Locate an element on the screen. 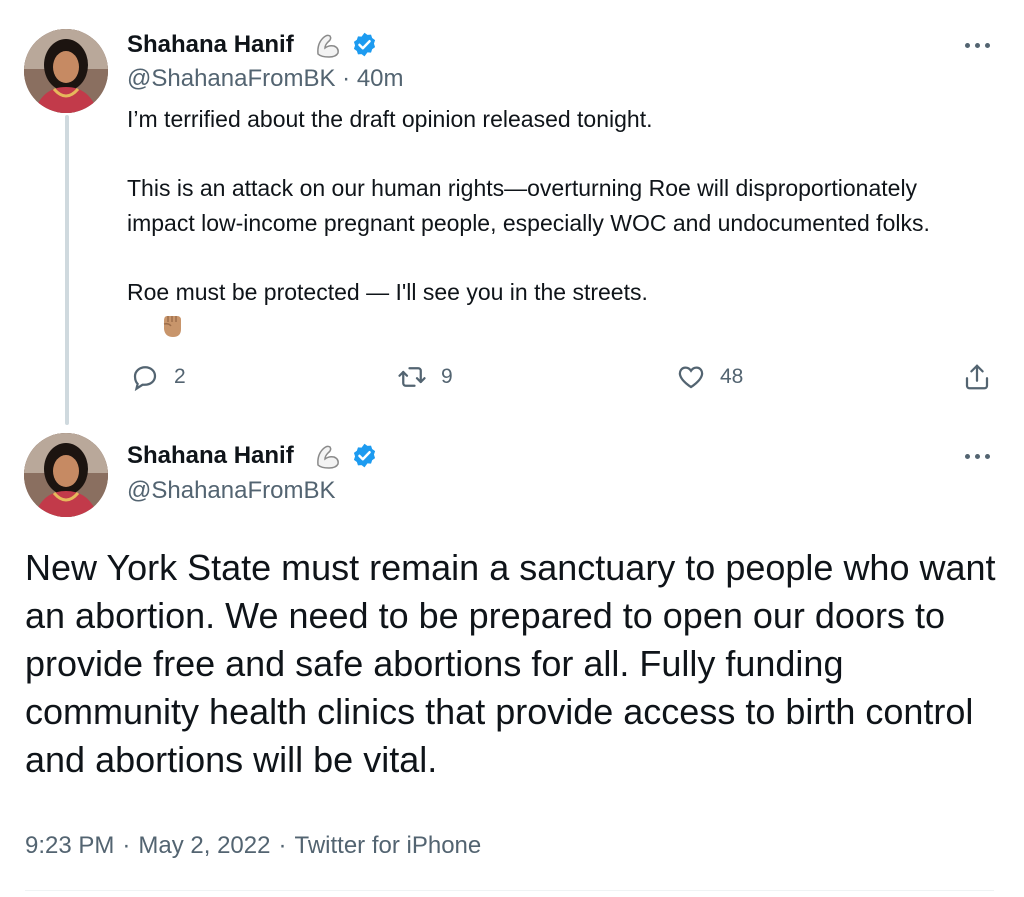  share-button is located at coordinates (977, 377).